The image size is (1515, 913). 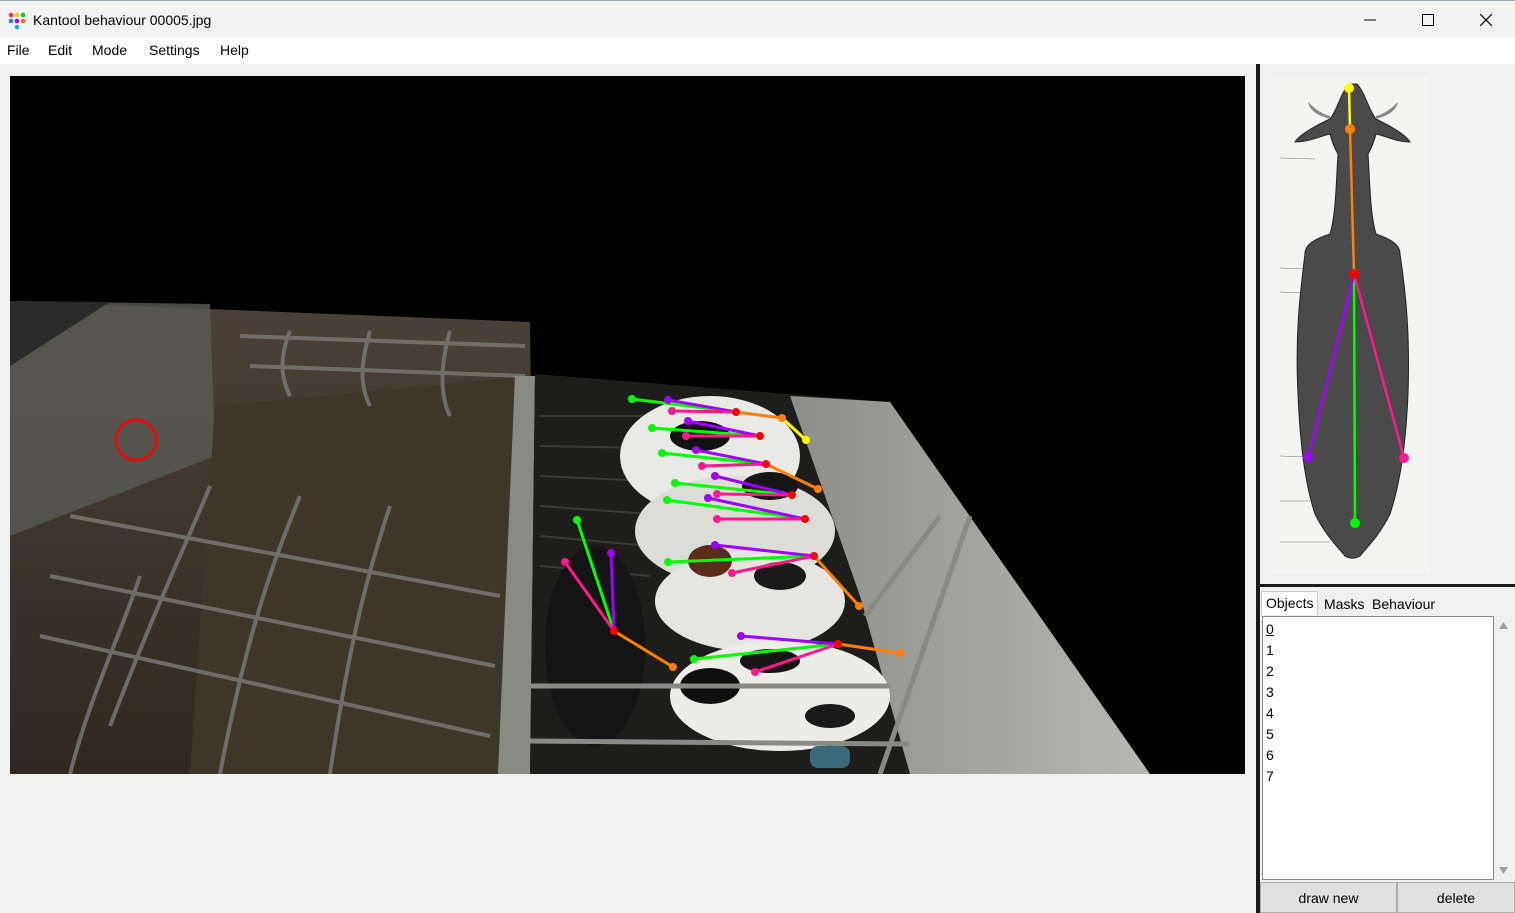 What do you see at coordinates (234, 50) in the screenshot?
I see `menu-help: Help` at bounding box center [234, 50].